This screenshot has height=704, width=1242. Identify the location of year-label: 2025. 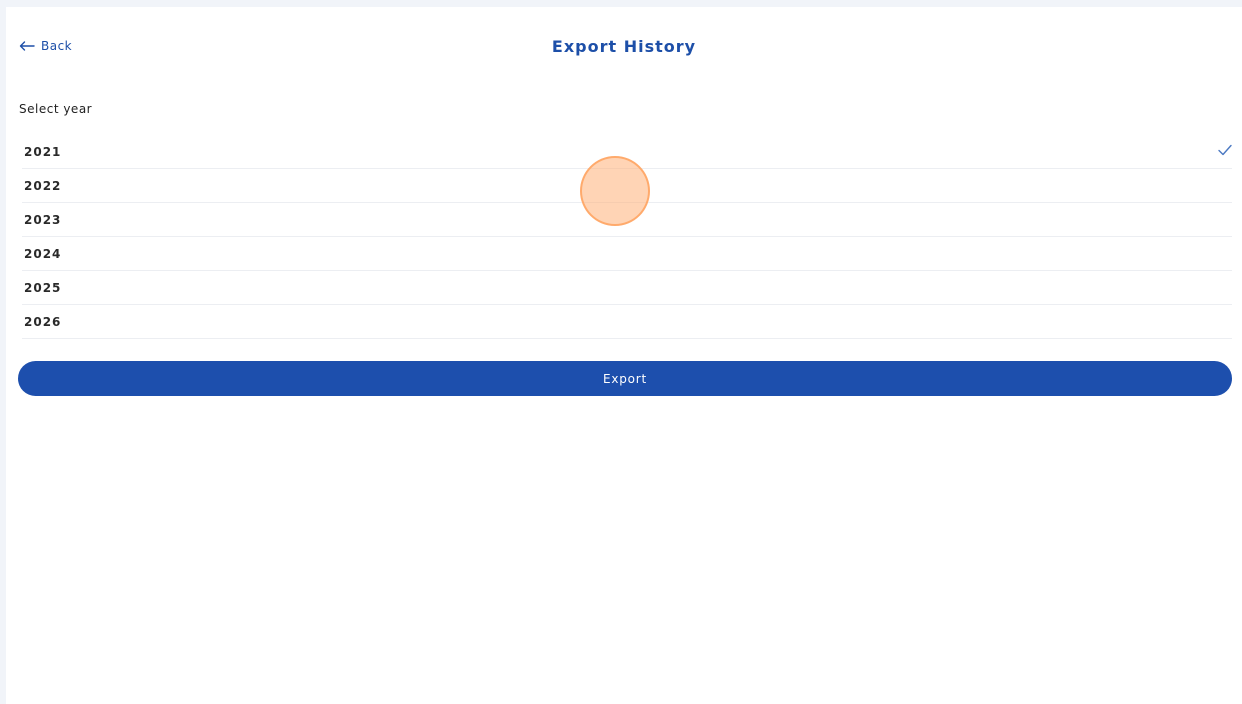
(43, 287).